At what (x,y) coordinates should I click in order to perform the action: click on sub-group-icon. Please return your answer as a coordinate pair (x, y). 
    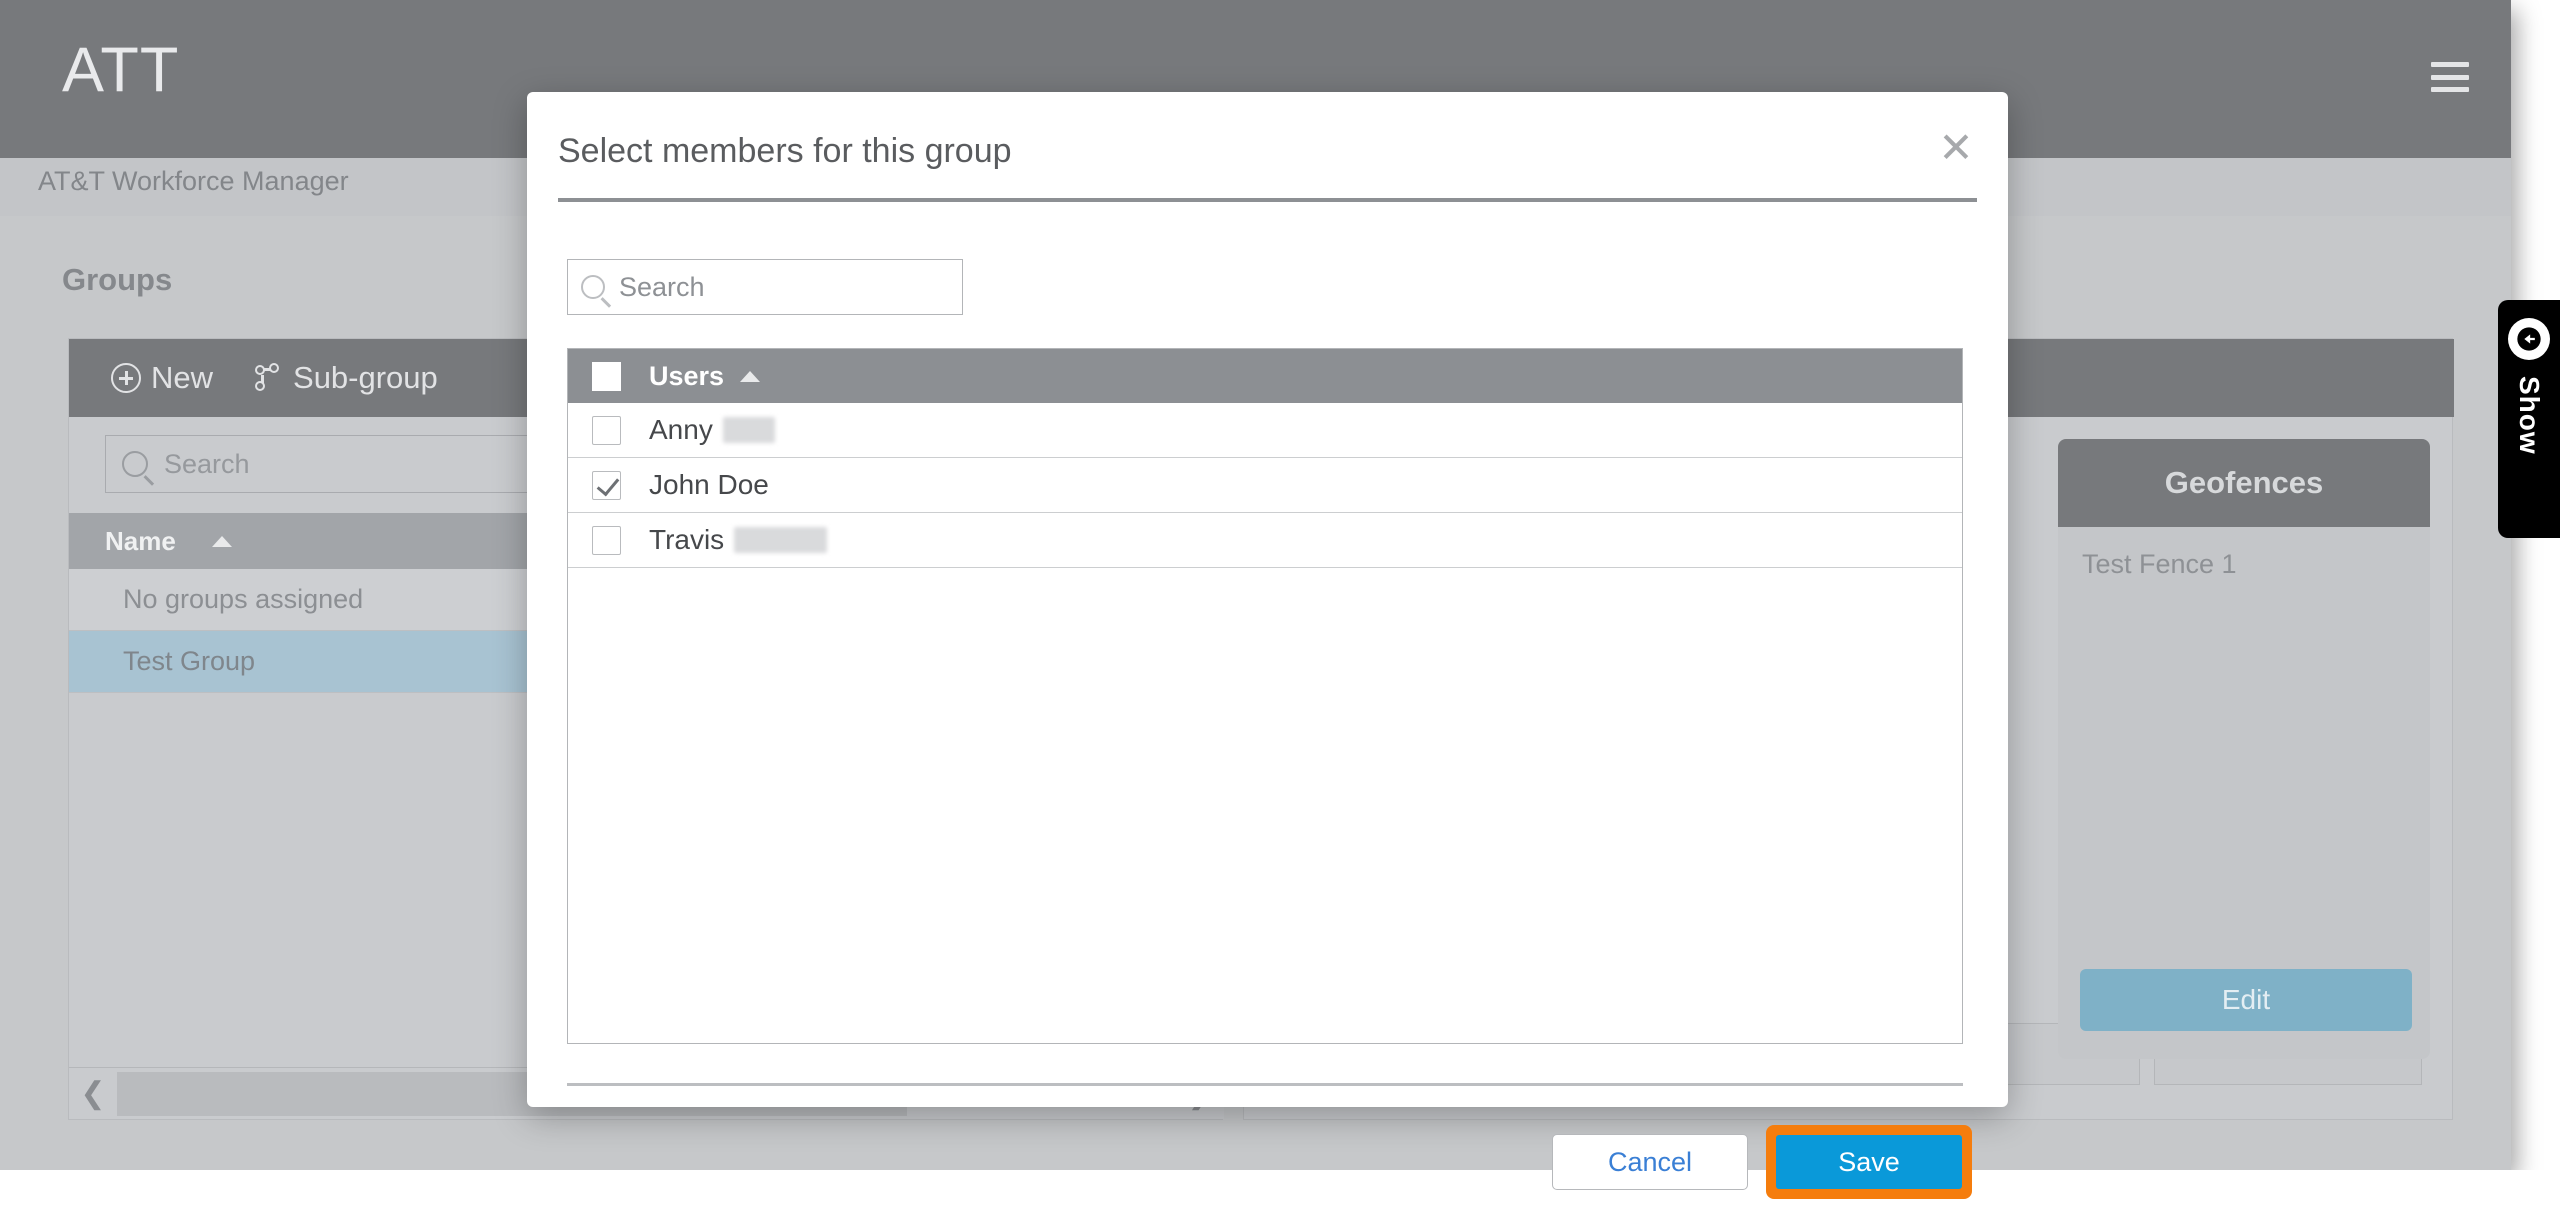
    Looking at the image, I should click on (269, 378).